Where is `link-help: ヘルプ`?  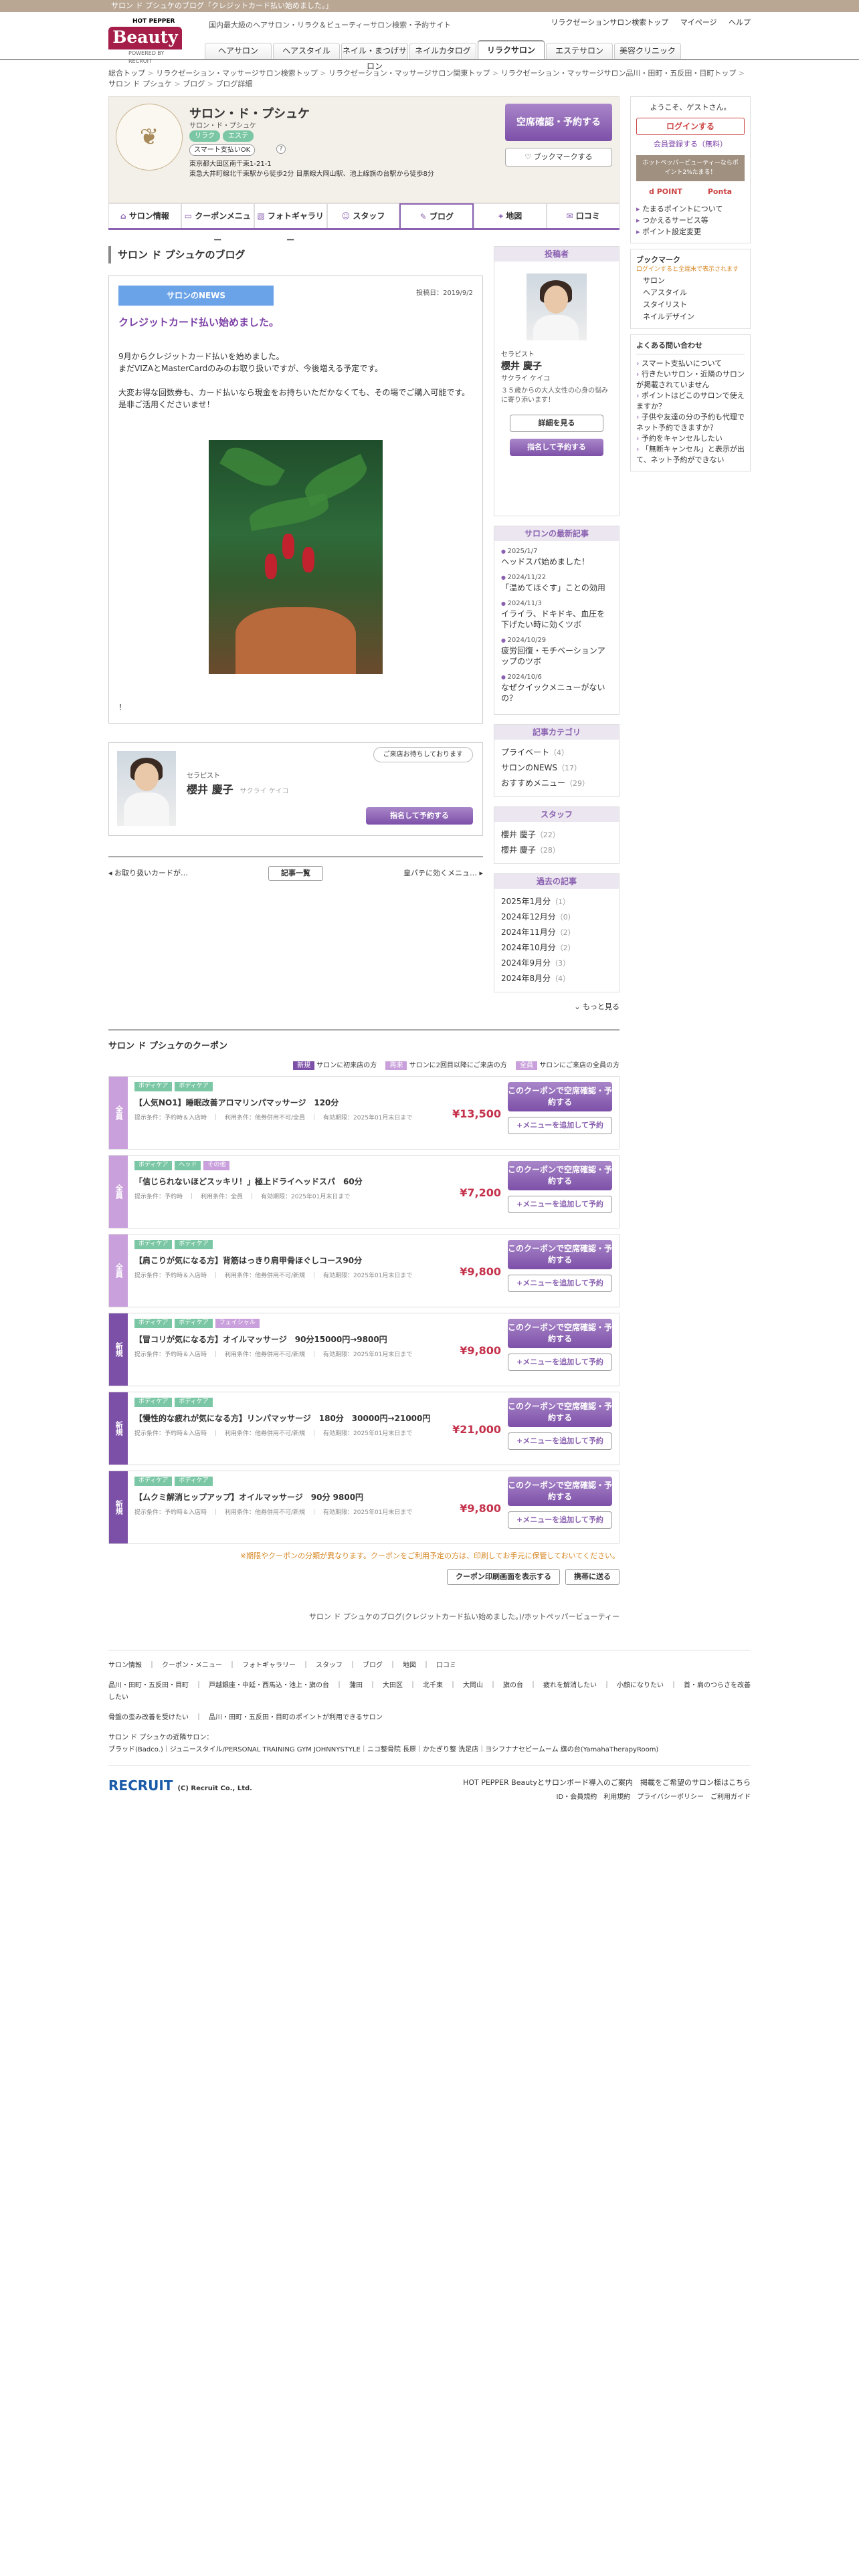 link-help: ヘルプ is located at coordinates (740, 22).